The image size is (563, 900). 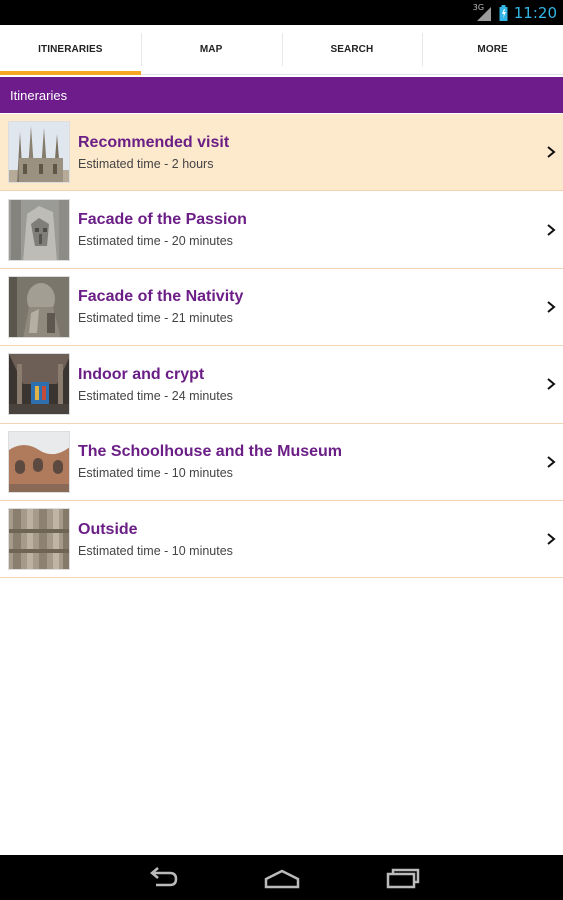 I want to click on itinerary-item-outside: Outside Estimated time - 10 minutes, so click(x=281, y=539).